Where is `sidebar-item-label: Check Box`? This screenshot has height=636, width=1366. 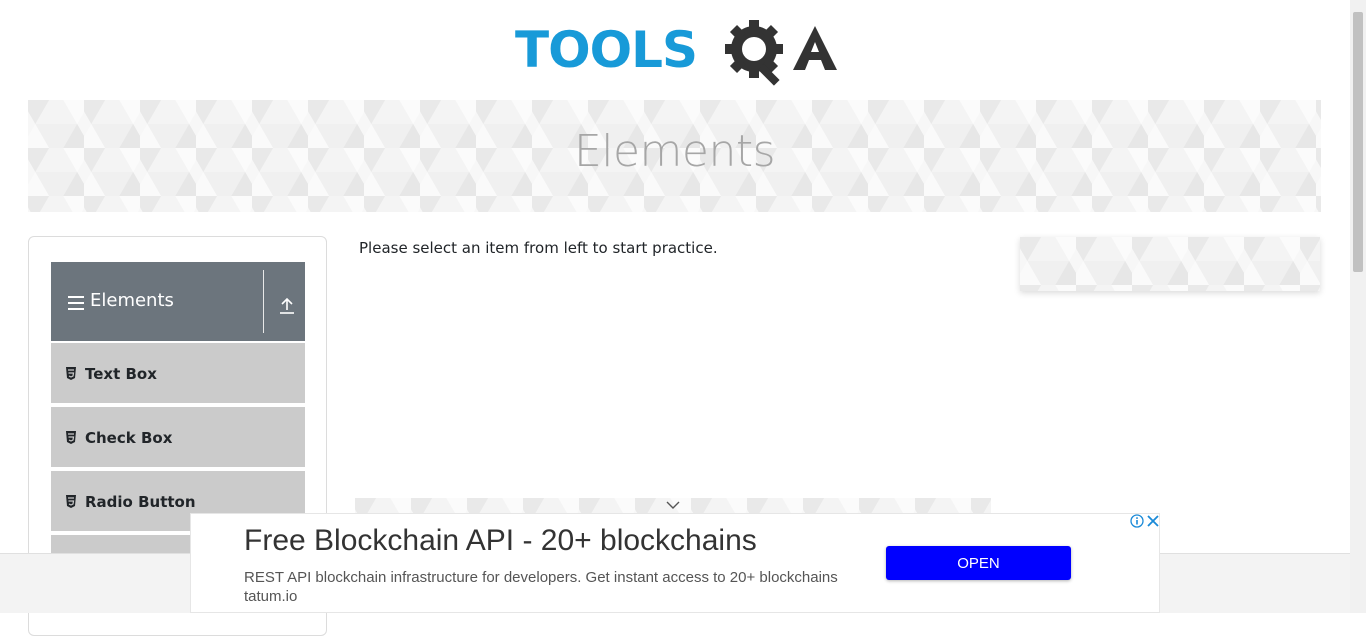
sidebar-item-label: Check Box is located at coordinates (129, 438).